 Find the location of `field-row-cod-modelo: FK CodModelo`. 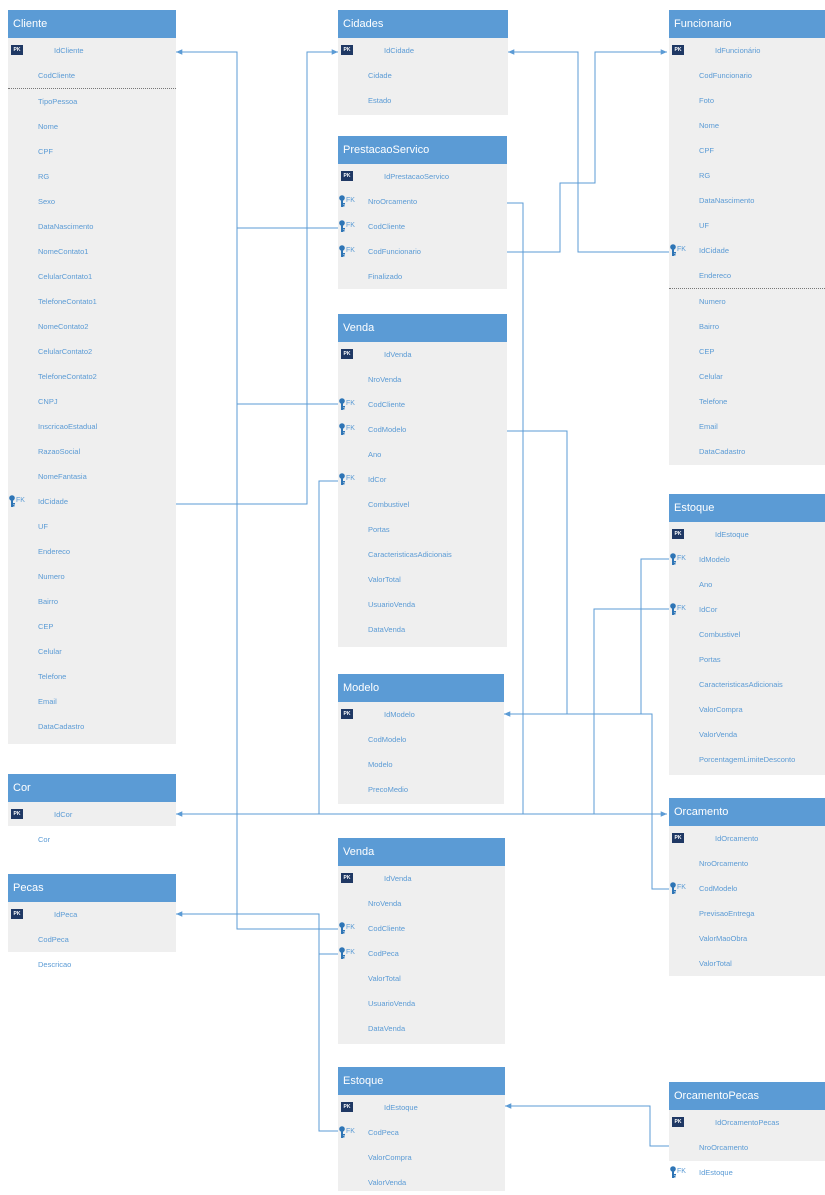

field-row-cod-modelo: FK CodModelo is located at coordinates (747, 888).